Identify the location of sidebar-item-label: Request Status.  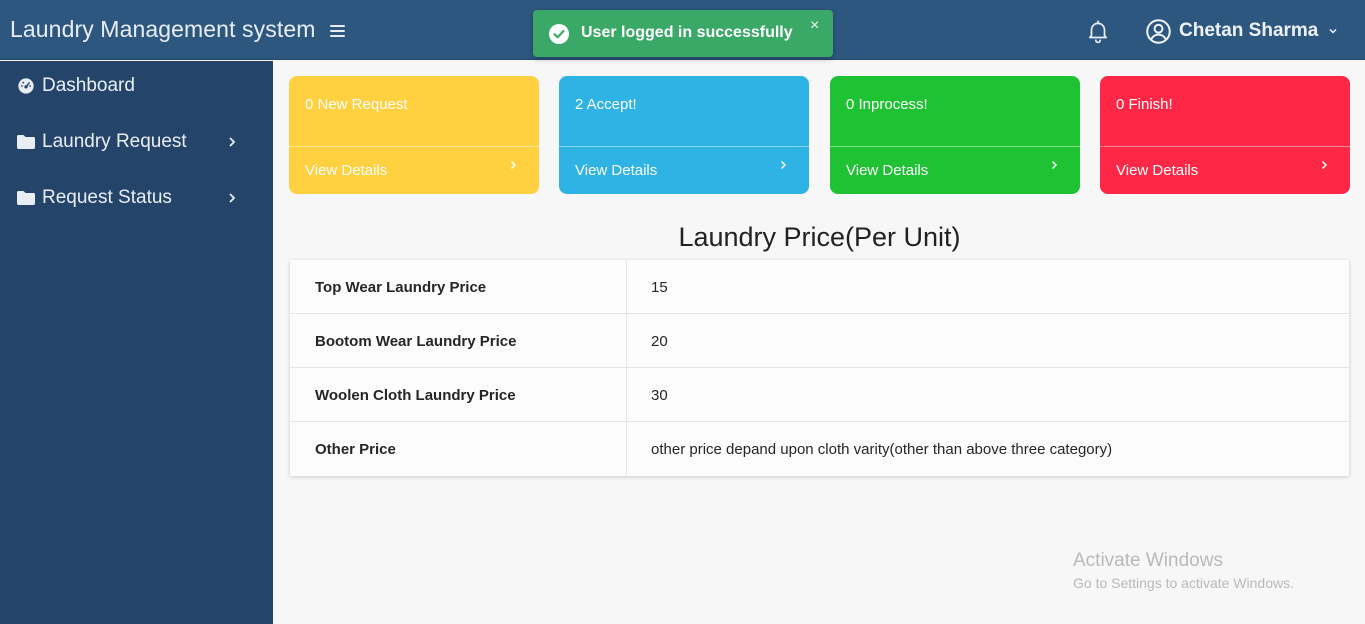
(107, 197).